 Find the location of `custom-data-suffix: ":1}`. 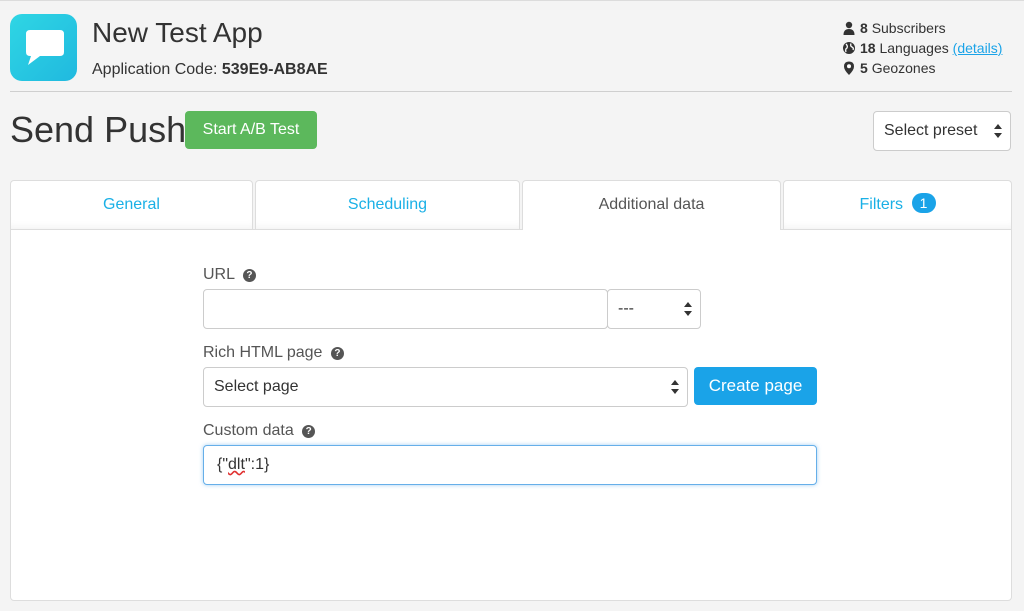

custom-data-suffix: ":1} is located at coordinates (257, 464).